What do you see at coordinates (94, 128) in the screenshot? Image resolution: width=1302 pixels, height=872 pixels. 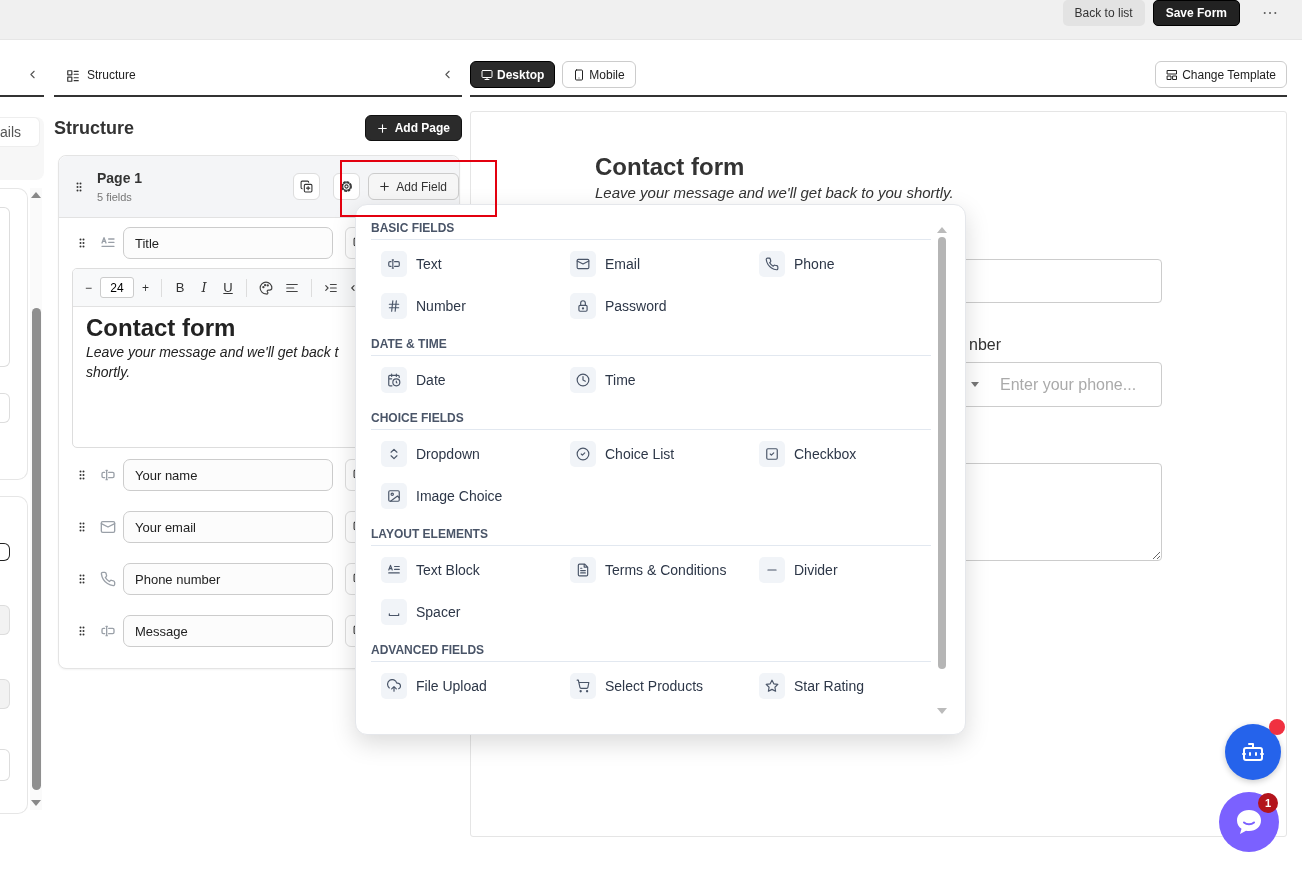 I see `section-heading: Structure` at bounding box center [94, 128].